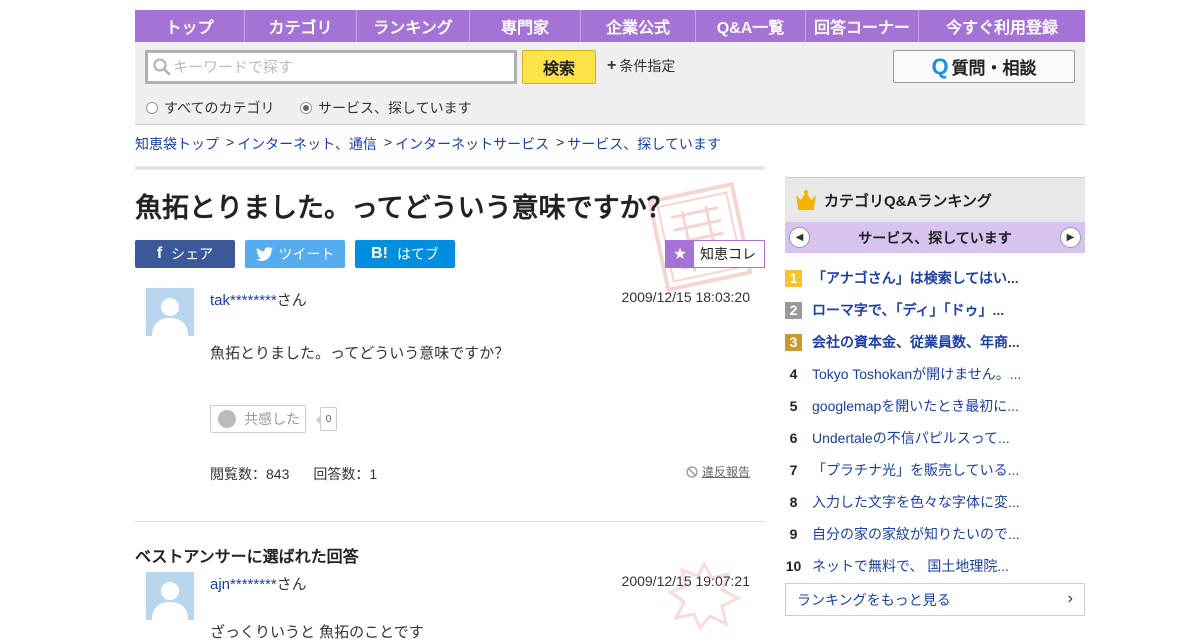  What do you see at coordinates (326, 419) in the screenshot?
I see `empathy-count: 0` at bounding box center [326, 419].